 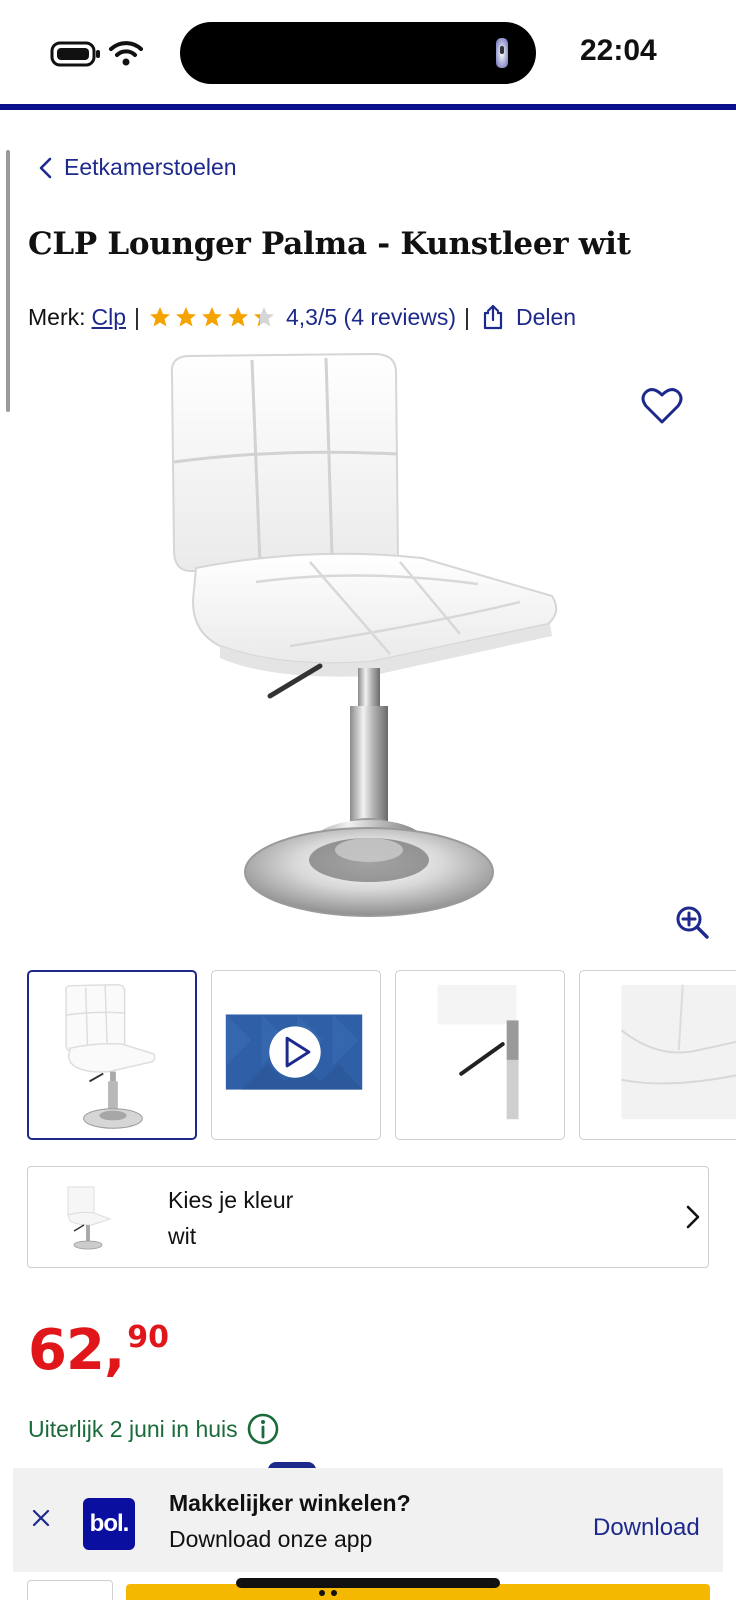 What do you see at coordinates (368, 1583) in the screenshot?
I see `home-indicator` at bounding box center [368, 1583].